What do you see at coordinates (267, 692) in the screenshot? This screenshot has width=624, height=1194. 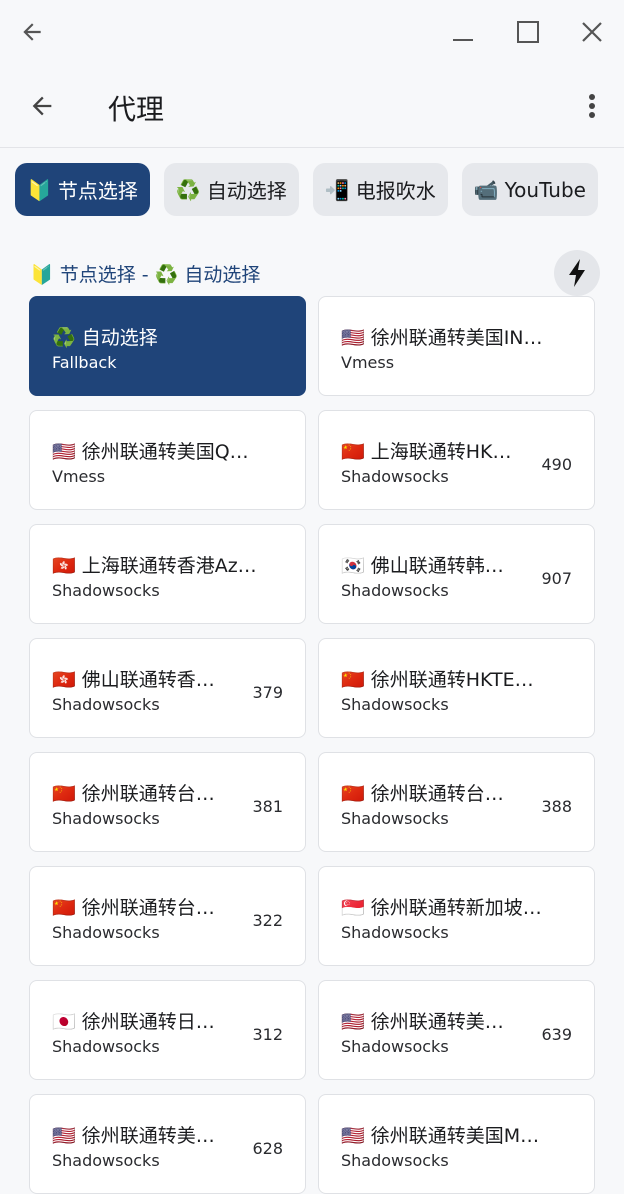 I see `proxy-delay: 379` at bounding box center [267, 692].